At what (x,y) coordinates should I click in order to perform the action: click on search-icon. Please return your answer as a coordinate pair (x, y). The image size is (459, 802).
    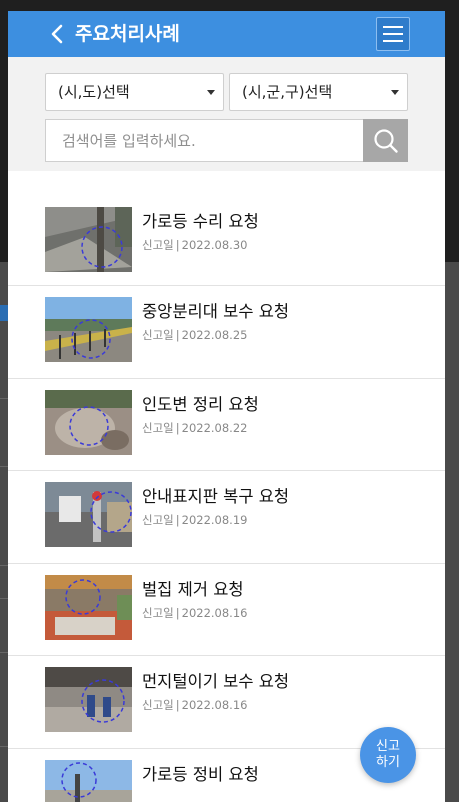
    Looking at the image, I should click on (385, 140).